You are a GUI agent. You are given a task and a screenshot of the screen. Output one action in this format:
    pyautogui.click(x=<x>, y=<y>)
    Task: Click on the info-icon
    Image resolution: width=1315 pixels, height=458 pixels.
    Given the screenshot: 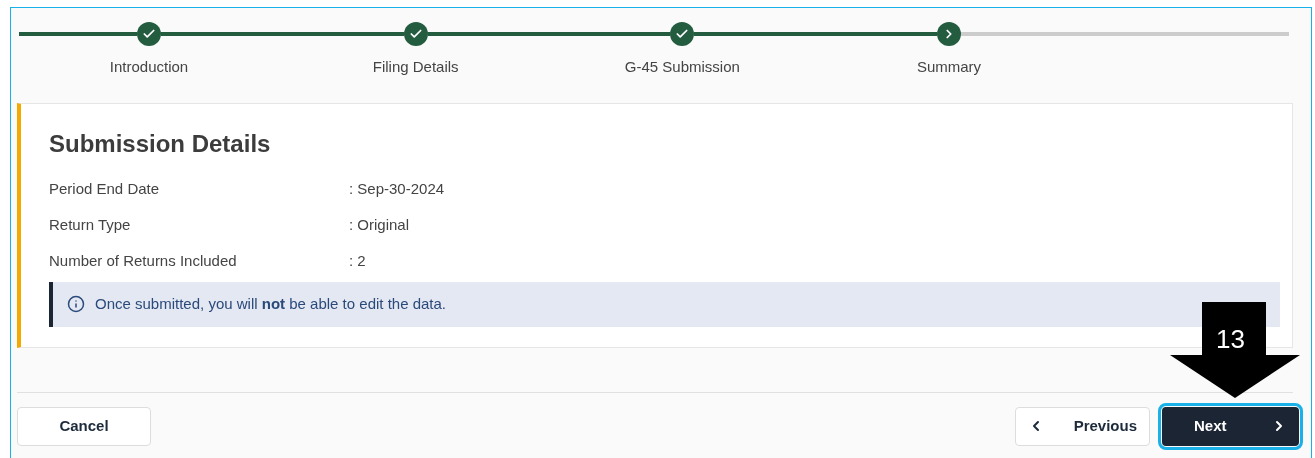 What is the action you would take?
    pyautogui.click(x=76, y=304)
    